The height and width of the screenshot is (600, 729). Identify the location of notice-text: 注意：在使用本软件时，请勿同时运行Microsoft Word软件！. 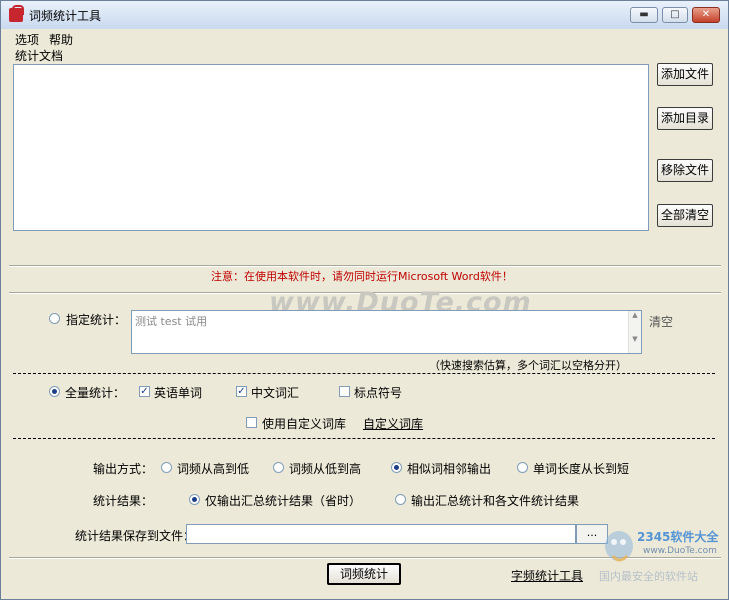
(362, 276).